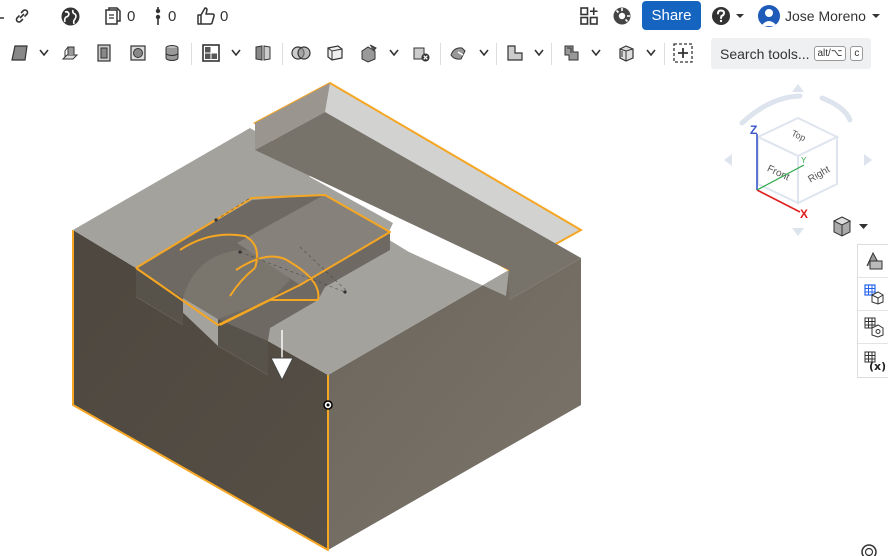 This screenshot has height=556, width=888. I want to click on documents-icon, so click(113, 16).